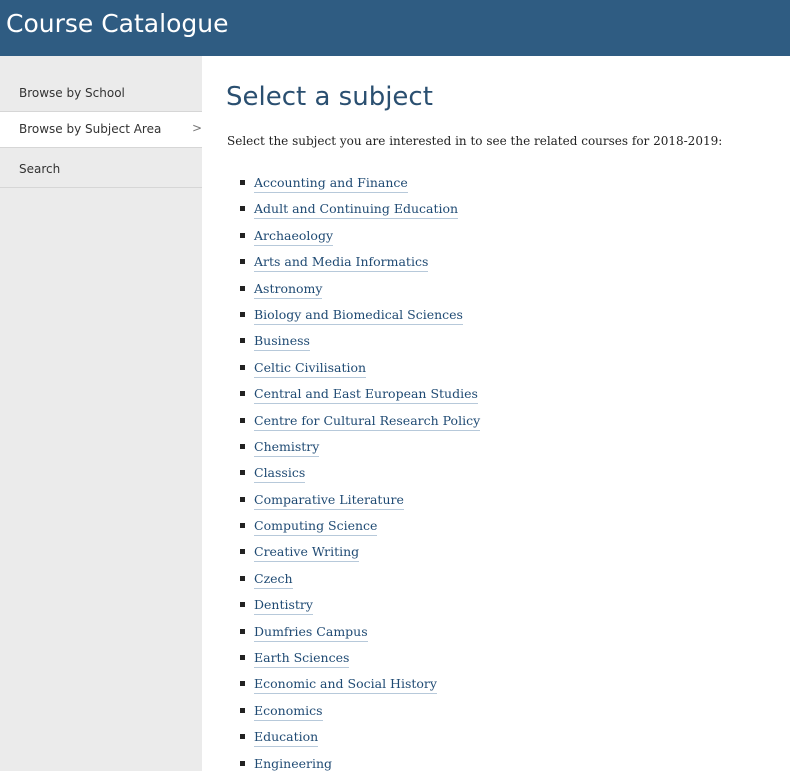 The width and height of the screenshot is (790, 771). Describe the element at coordinates (288, 289) in the screenshot. I see `subject-link: Astronomy` at that location.